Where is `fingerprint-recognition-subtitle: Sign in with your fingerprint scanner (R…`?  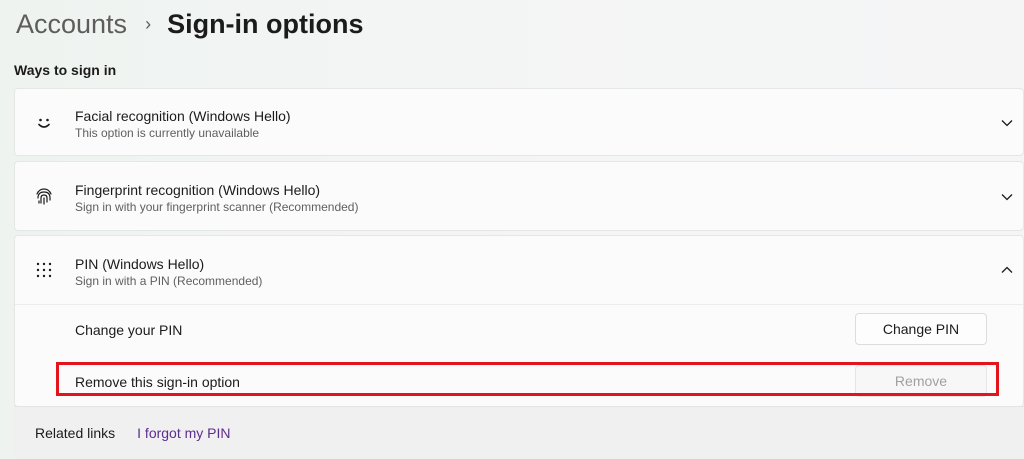
fingerprint-recognition-subtitle: Sign in with your fingerprint scanner (R… is located at coordinates (217, 207).